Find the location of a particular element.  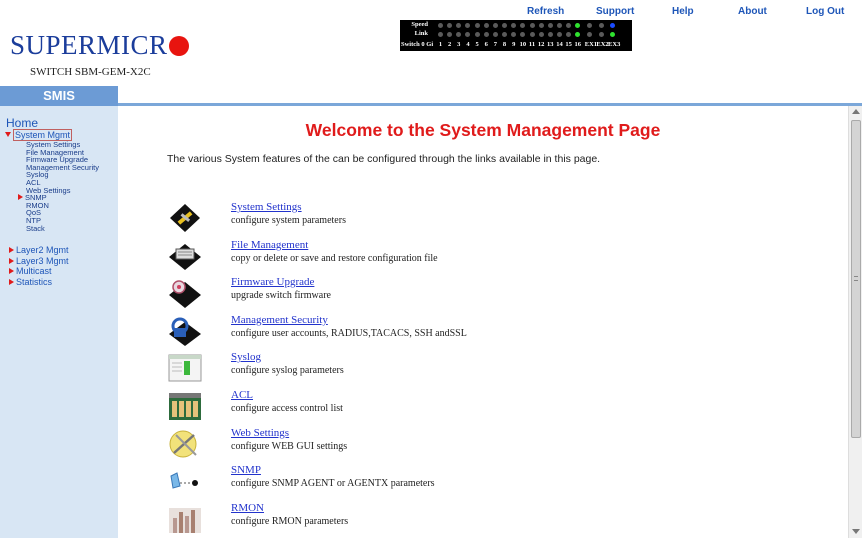

help-link: Help is located at coordinates (683, 11).